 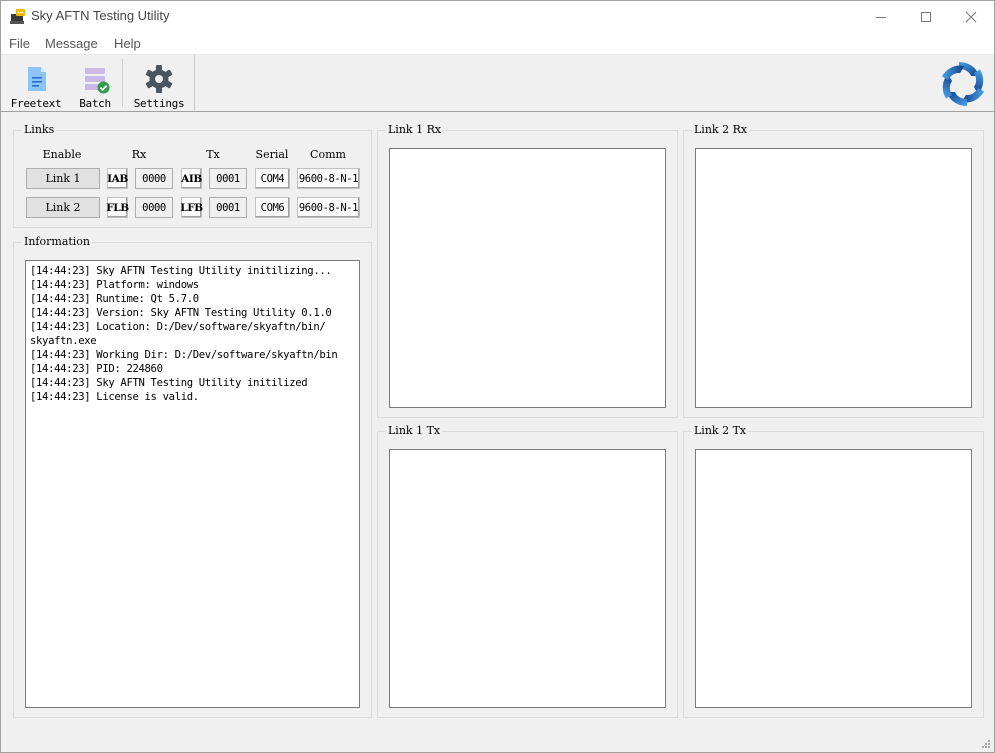 What do you see at coordinates (497, 83) in the screenshot?
I see `toolbar: Freetext Batch Settings` at bounding box center [497, 83].